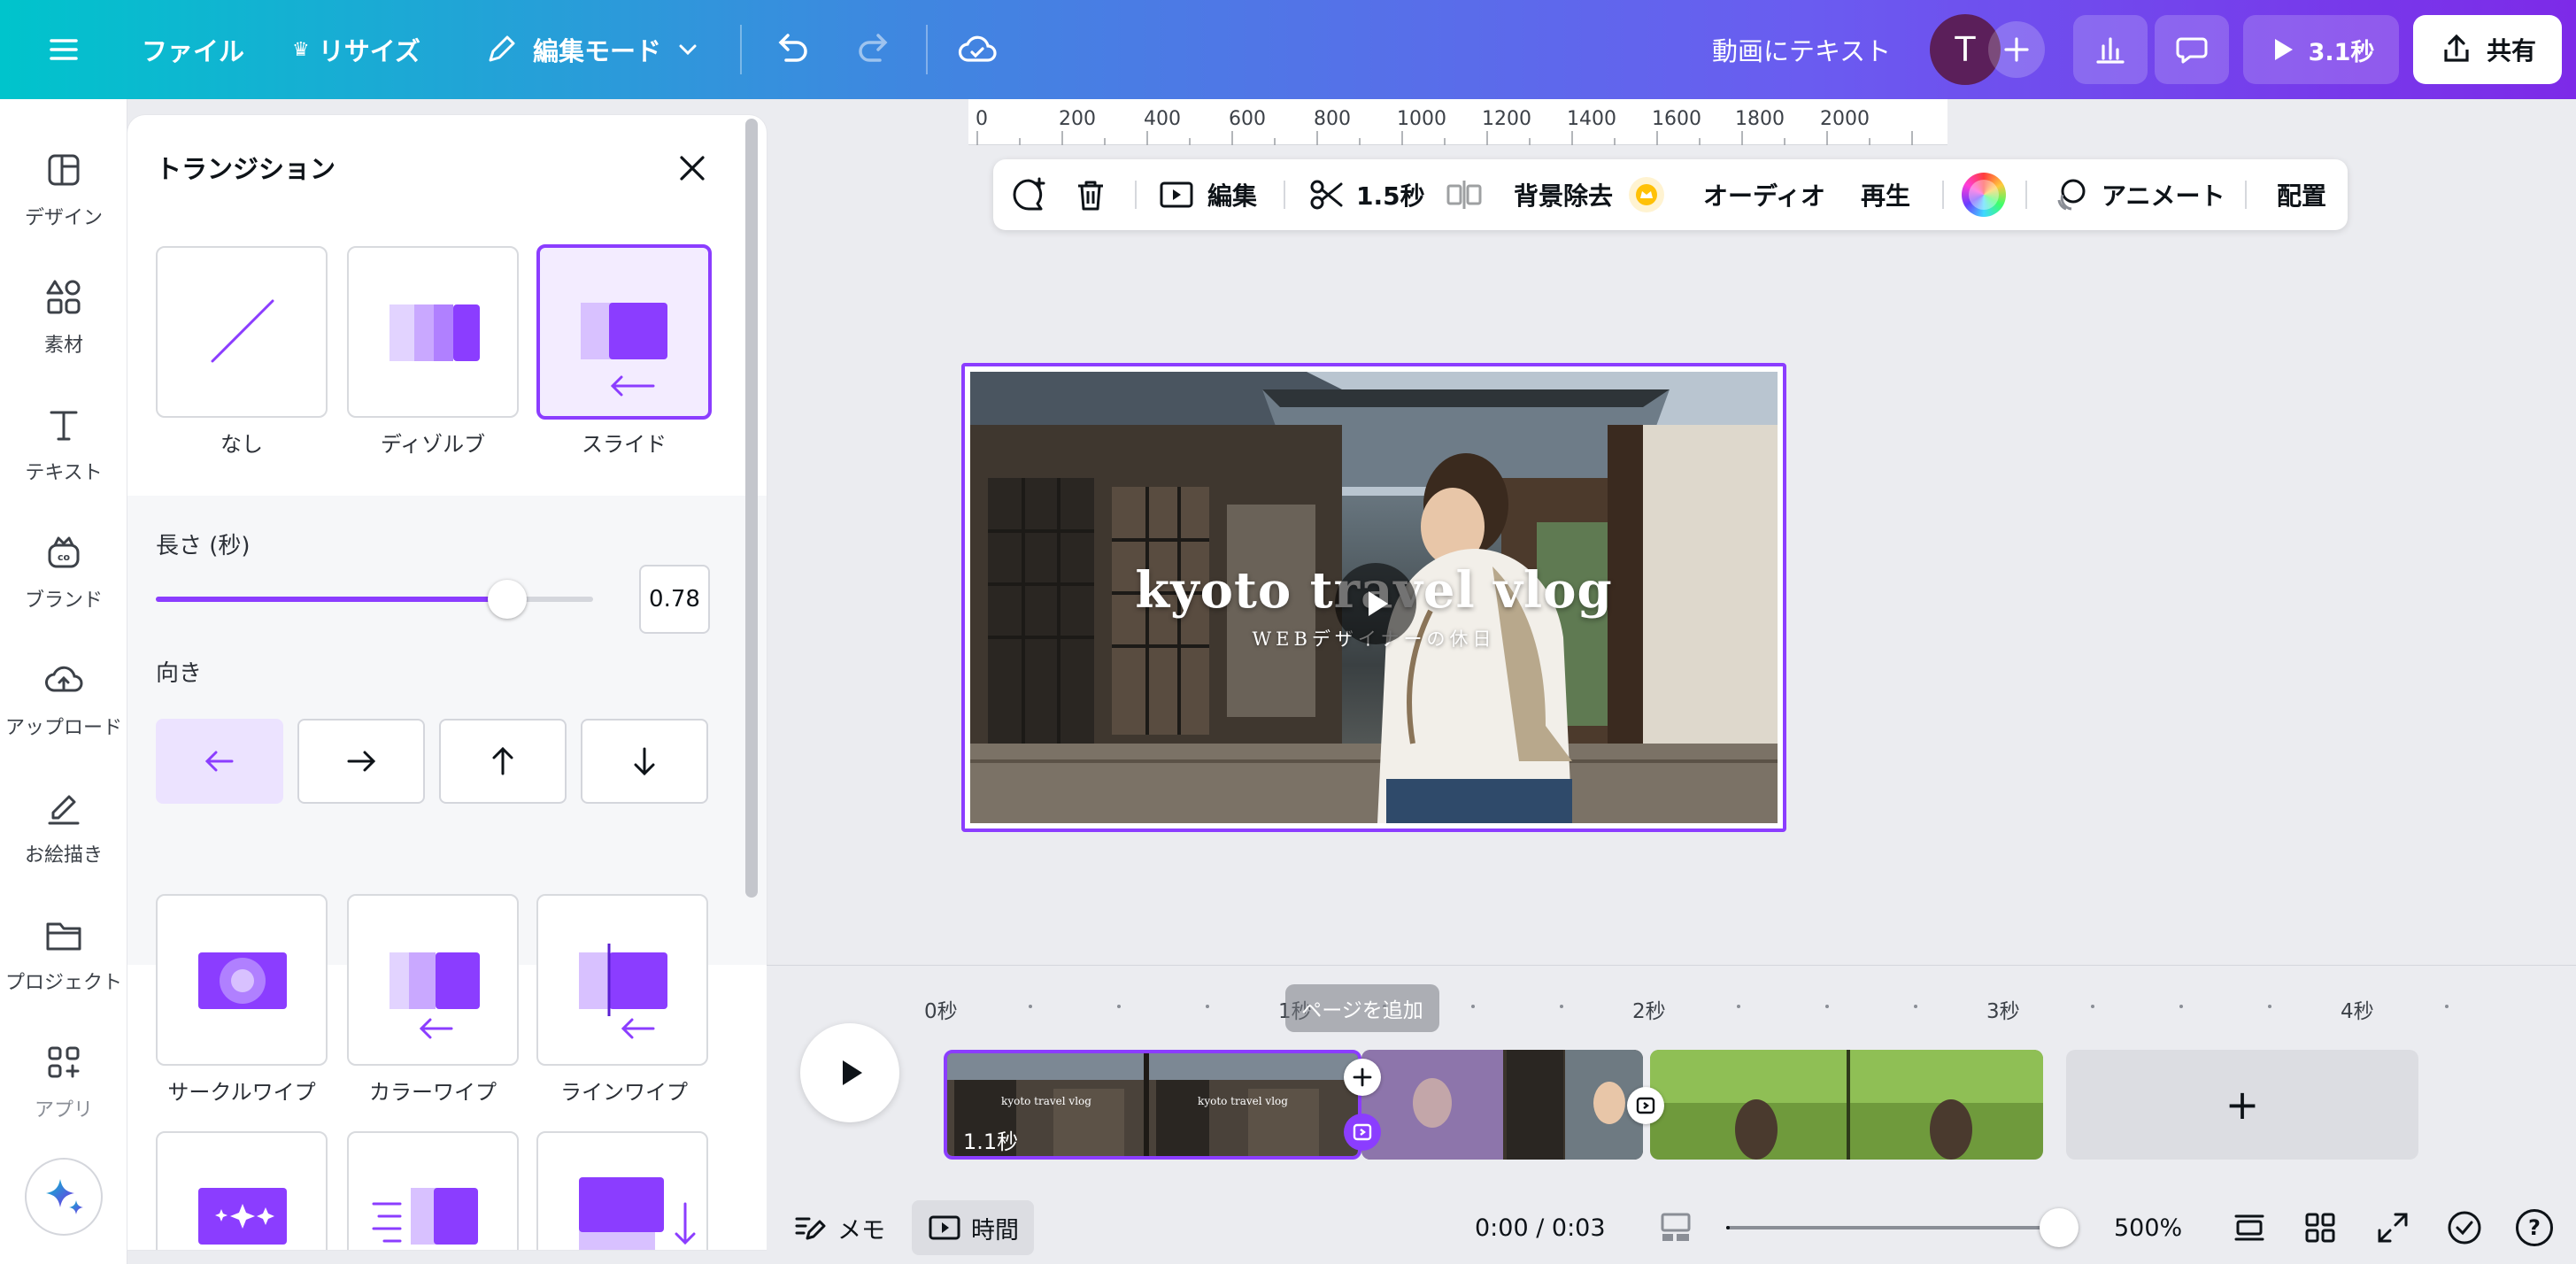 Image resolution: width=2576 pixels, height=1264 pixels. Describe the element at coordinates (674, 599) in the screenshot. I see `length-value-input: 0.78` at that location.